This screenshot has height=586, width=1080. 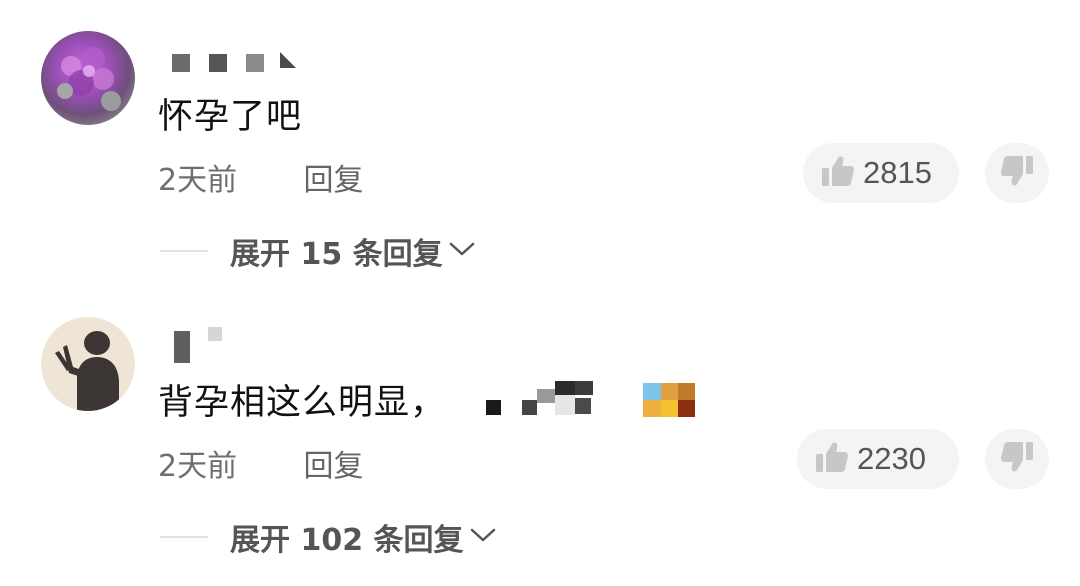 I want to click on like-count: 2815, so click(x=897, y=172).